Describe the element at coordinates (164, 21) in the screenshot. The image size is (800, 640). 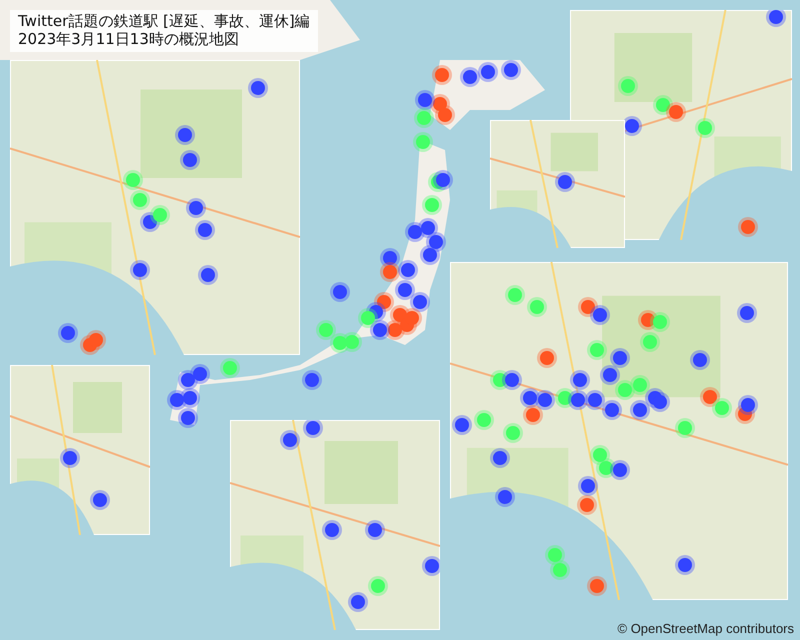
I see `map-title: Twitter話題の鉄道駅 [遅延、事故、運休]編` at that location.